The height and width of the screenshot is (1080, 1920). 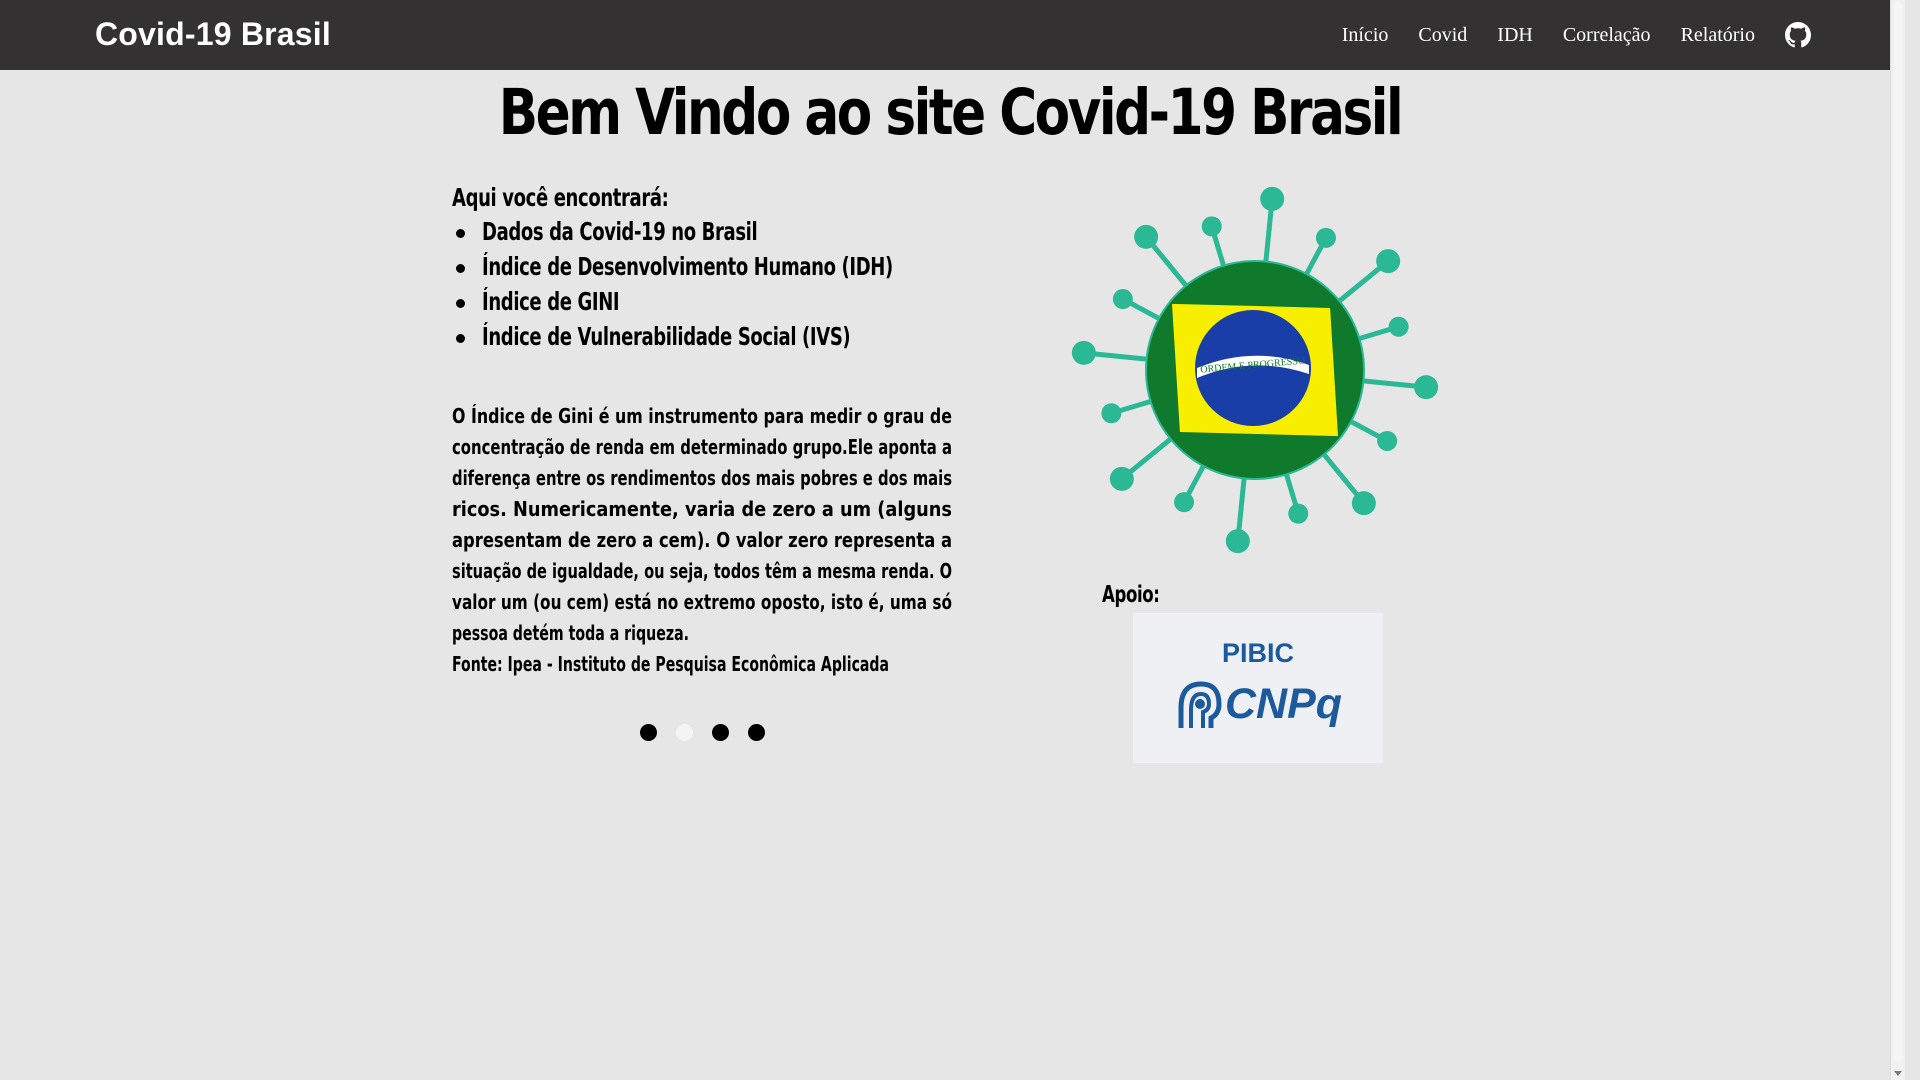 What do you see at coordinates (1442, 35) in the screenshot?
I see `nav-link-covid: Covid` at bounding box center [1442, 35].